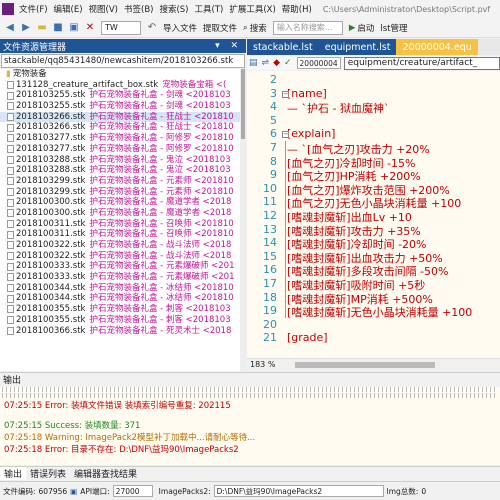 This screenshot has width=500, height=500. Describe the element at coordinates (283, 47) in the screenshot. I see `tab-stackable-lst: stackable.lst` at that location.